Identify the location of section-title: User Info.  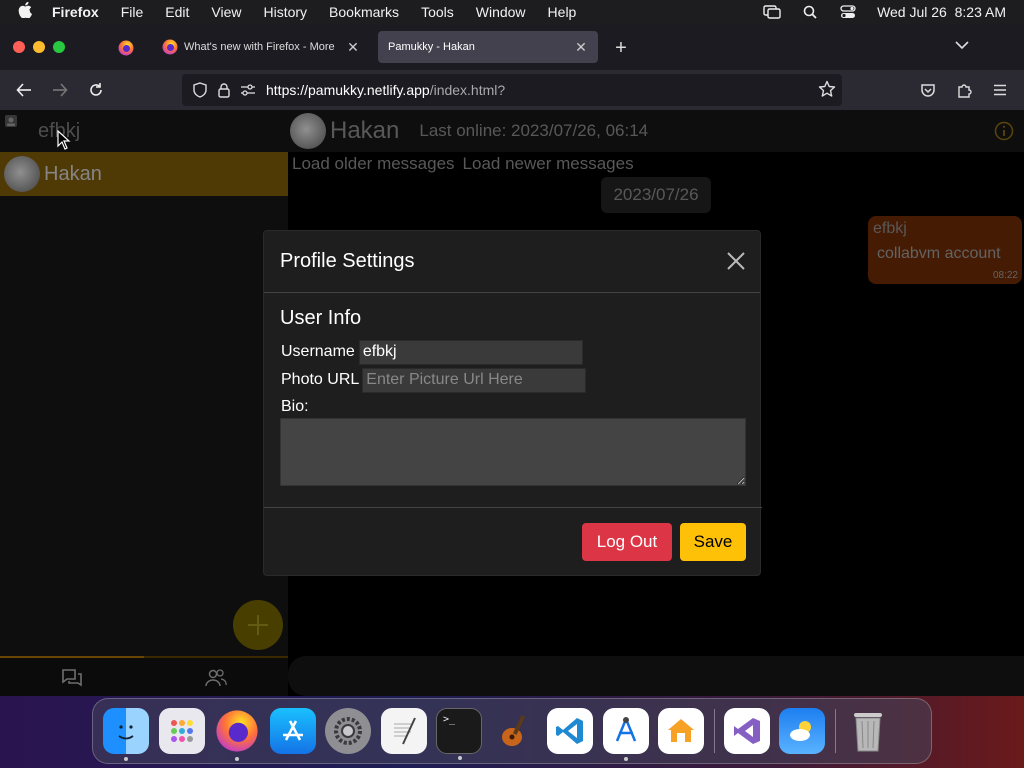
(321, 318).